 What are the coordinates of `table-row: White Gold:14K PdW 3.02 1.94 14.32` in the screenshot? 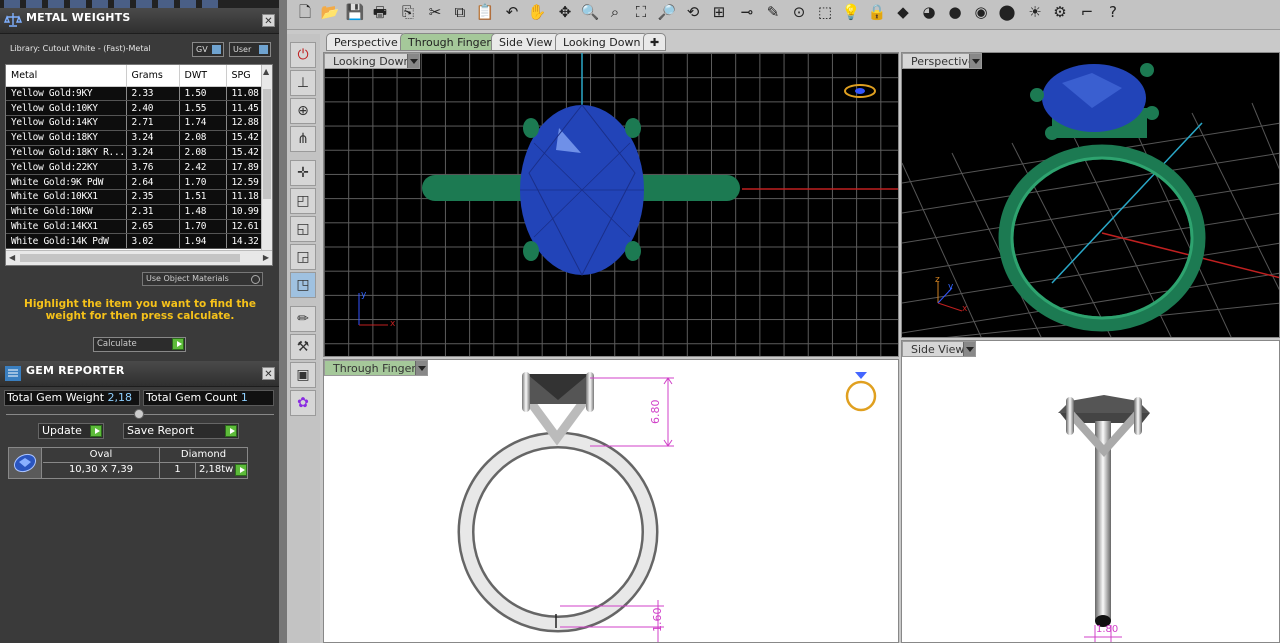 It's located at (135, 241).